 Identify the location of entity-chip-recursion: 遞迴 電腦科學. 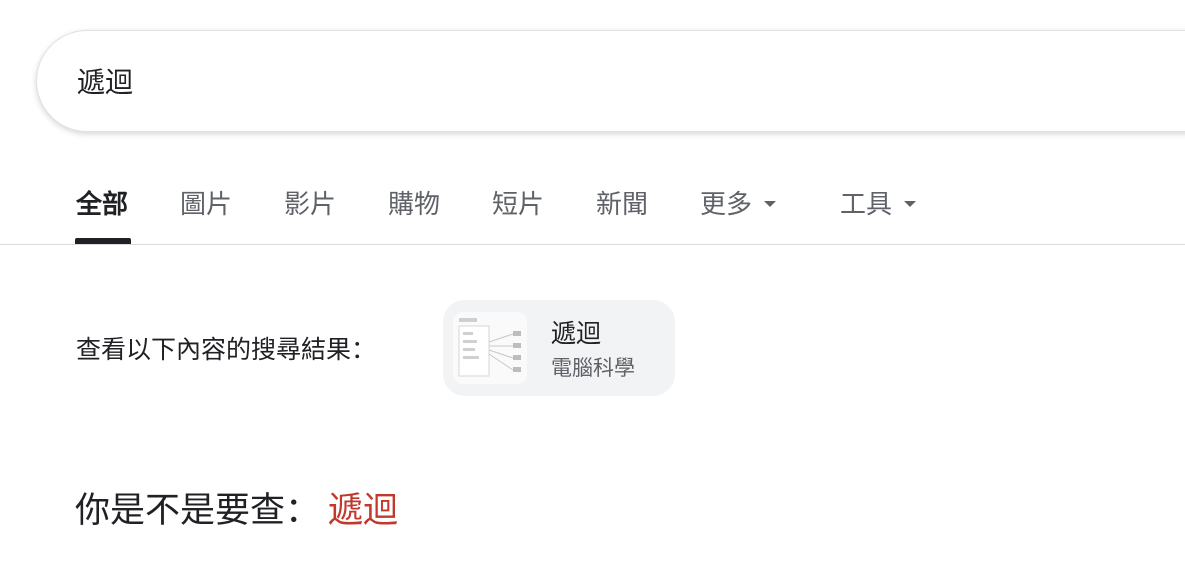
(559, 348).